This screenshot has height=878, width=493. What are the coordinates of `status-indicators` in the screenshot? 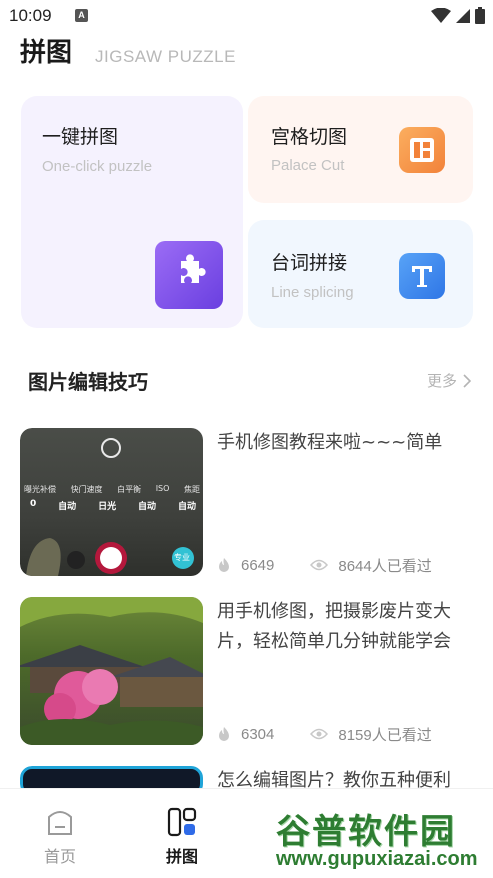 It's located at (458, 15).